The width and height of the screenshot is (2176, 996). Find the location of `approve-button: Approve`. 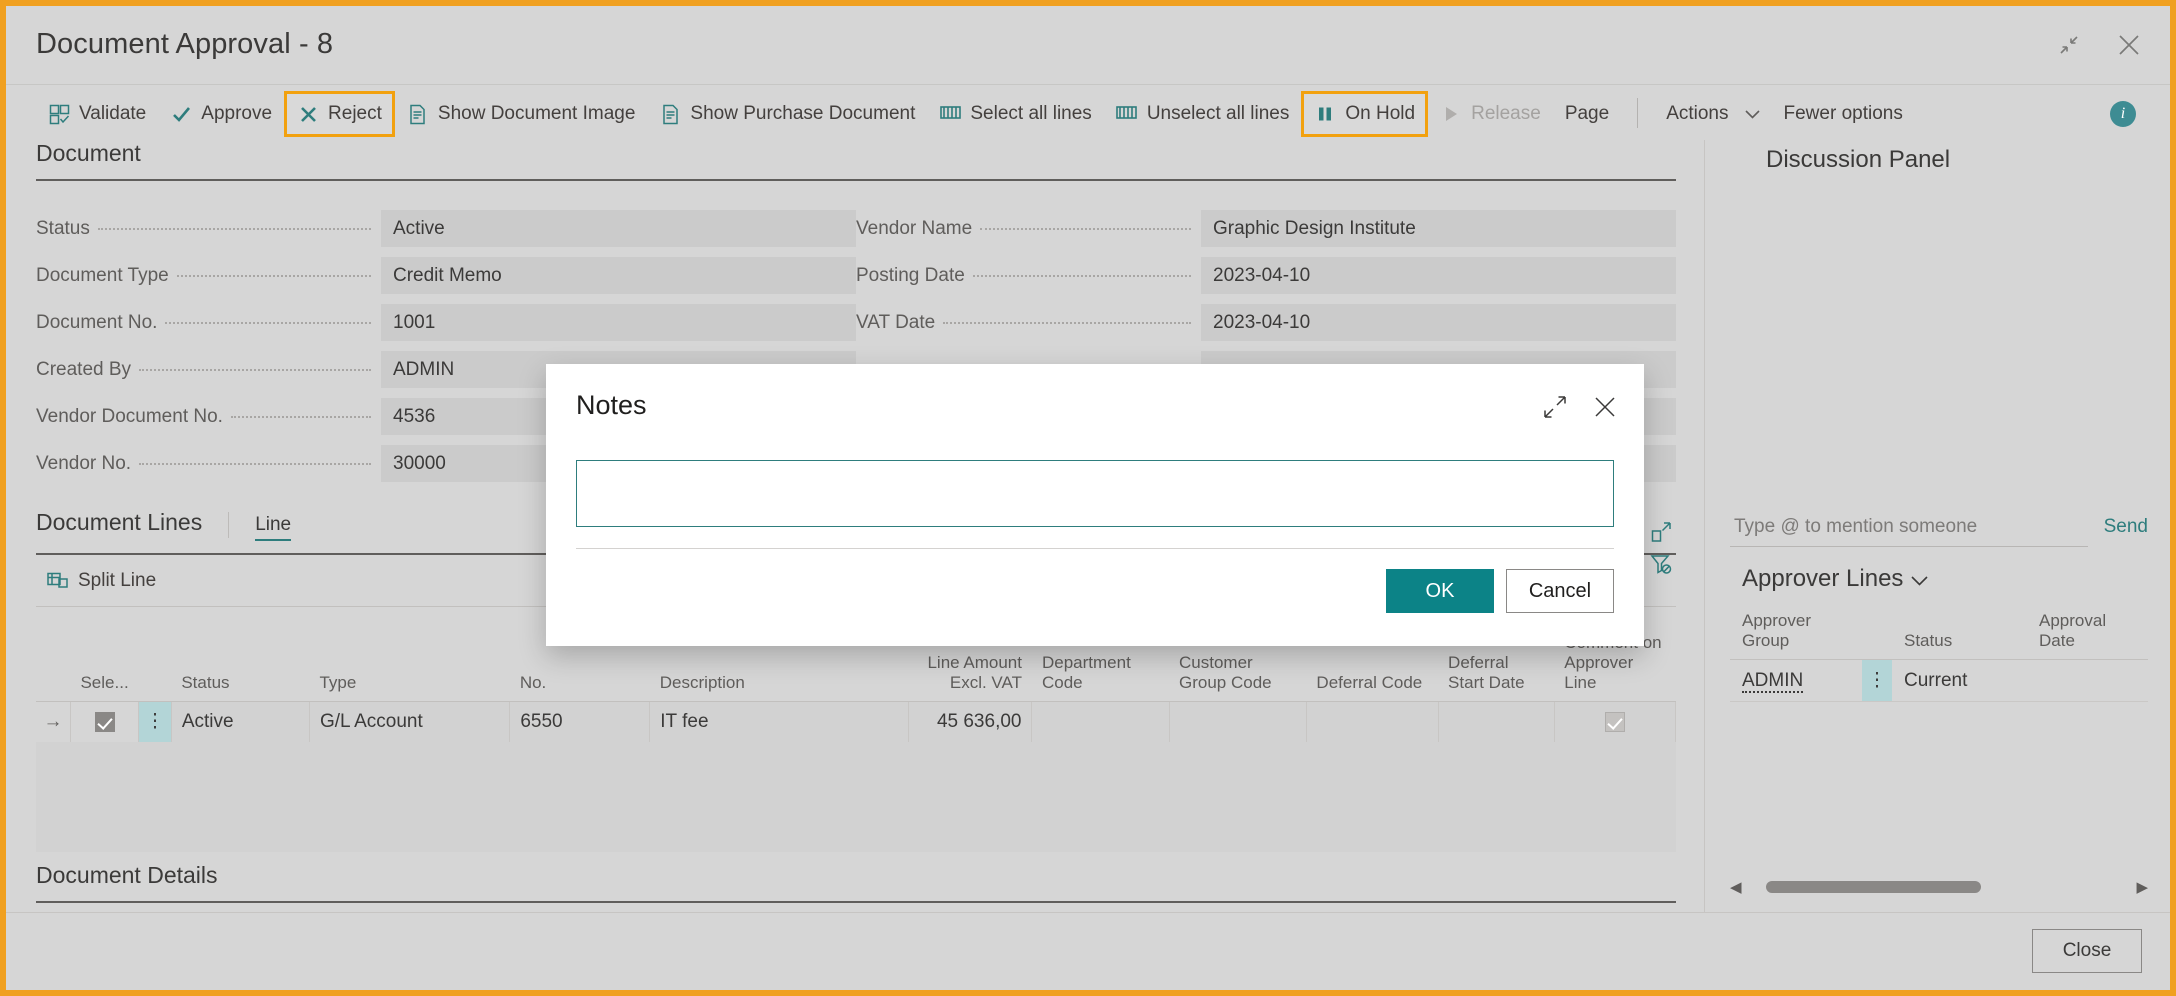

approve-button: Approve is located at coordinates (221, 114).